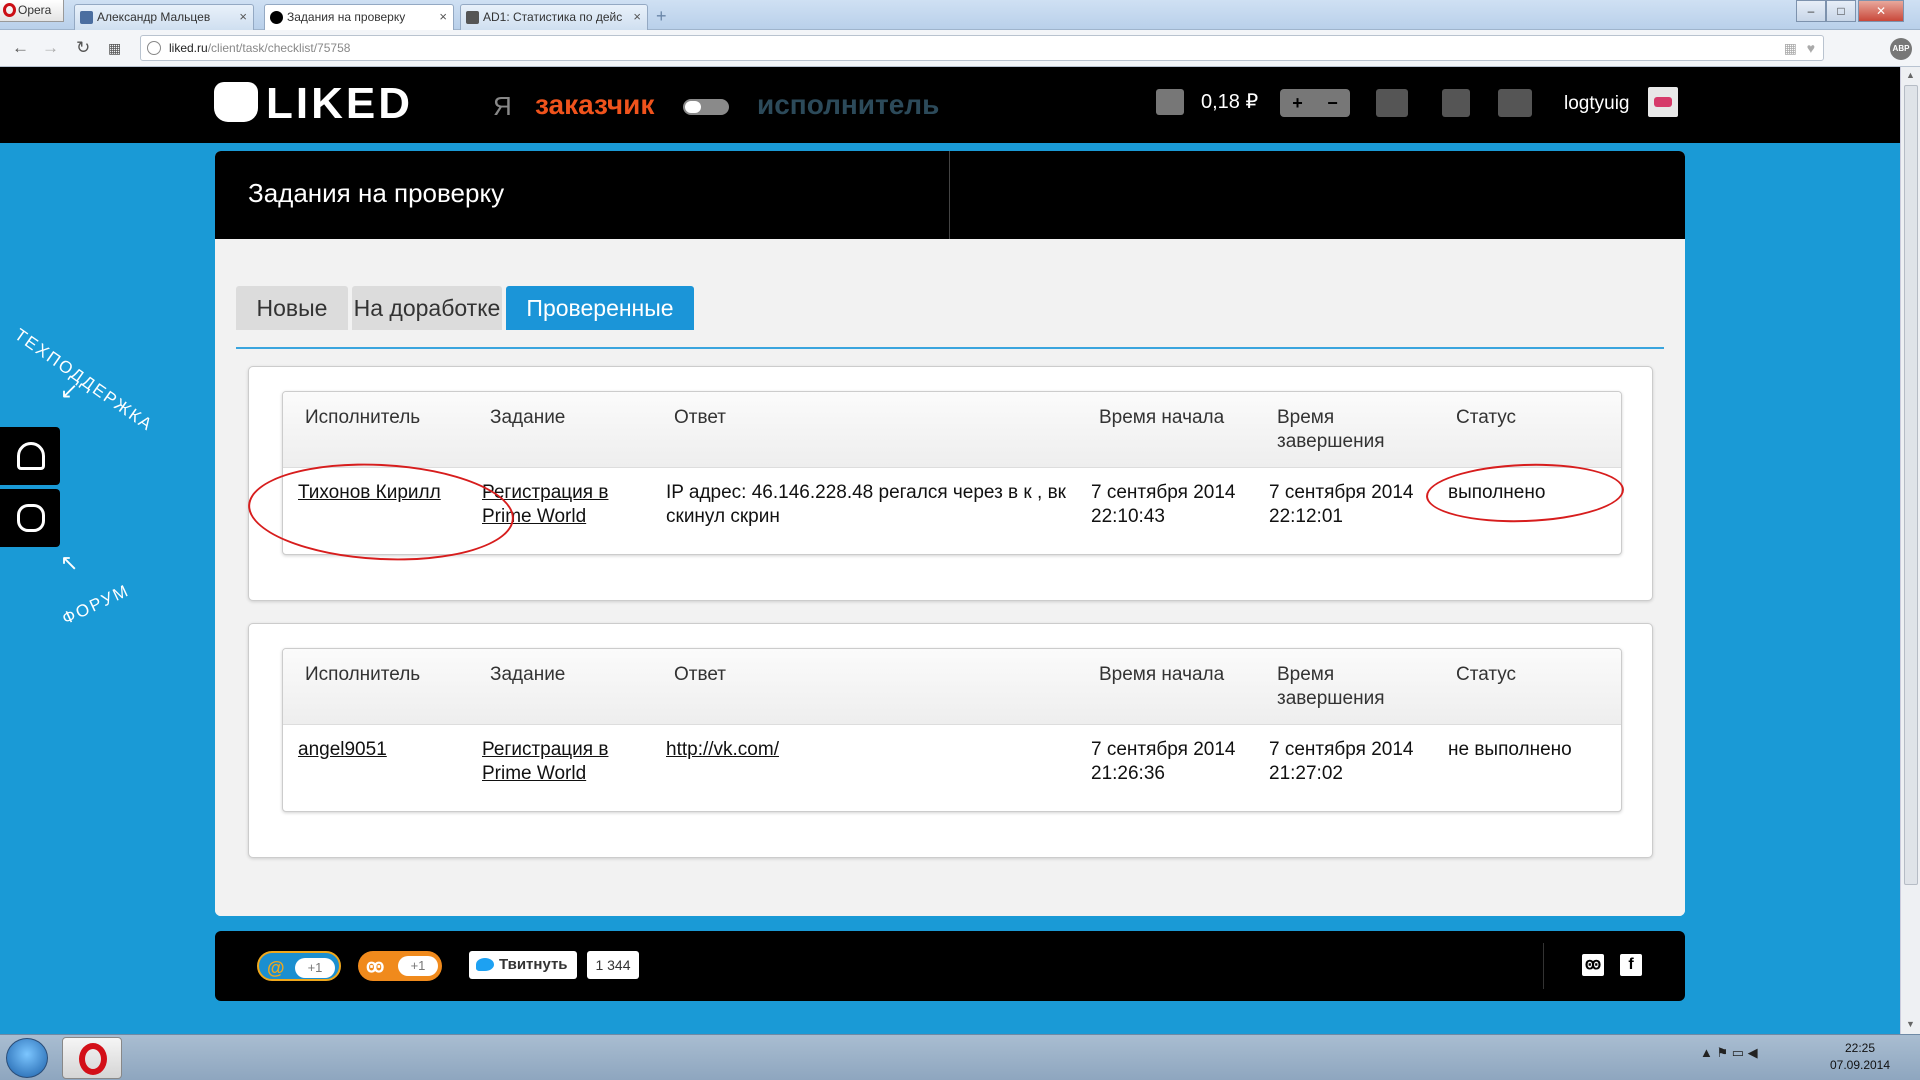 This screenshot has width=1920, height=1080. Describe the element at coordinates (276, 17) in the screenshot. I see `liked-favicon-icon` at that location.